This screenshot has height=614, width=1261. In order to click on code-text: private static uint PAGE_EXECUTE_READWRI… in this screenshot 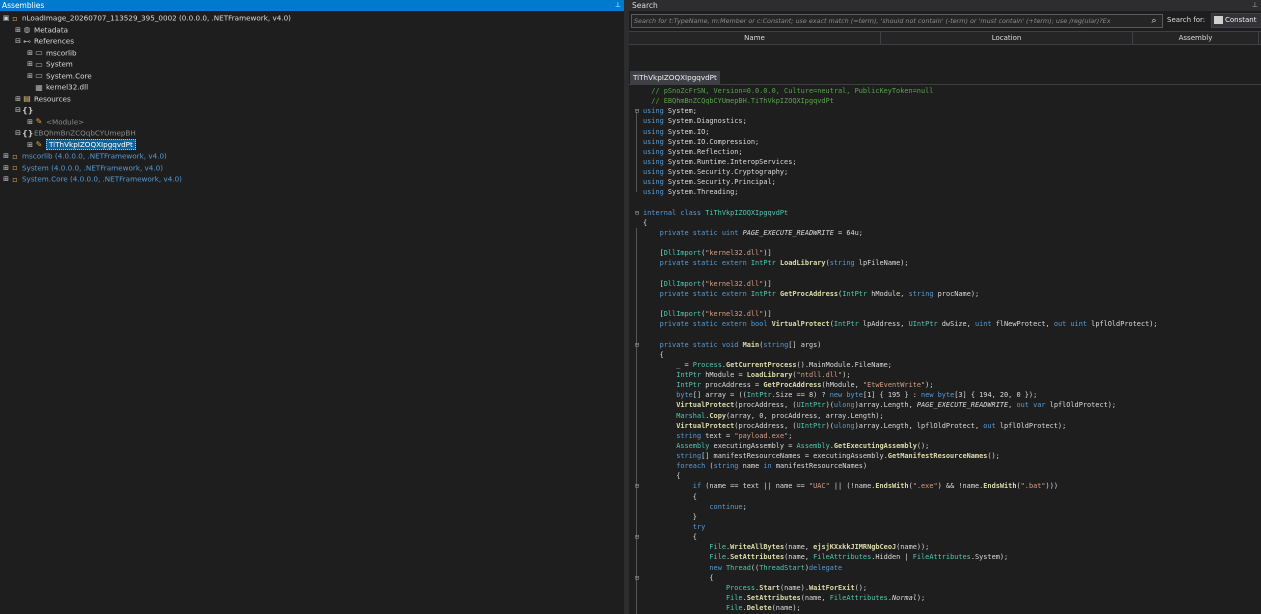, I will do `click(753, 233)`.